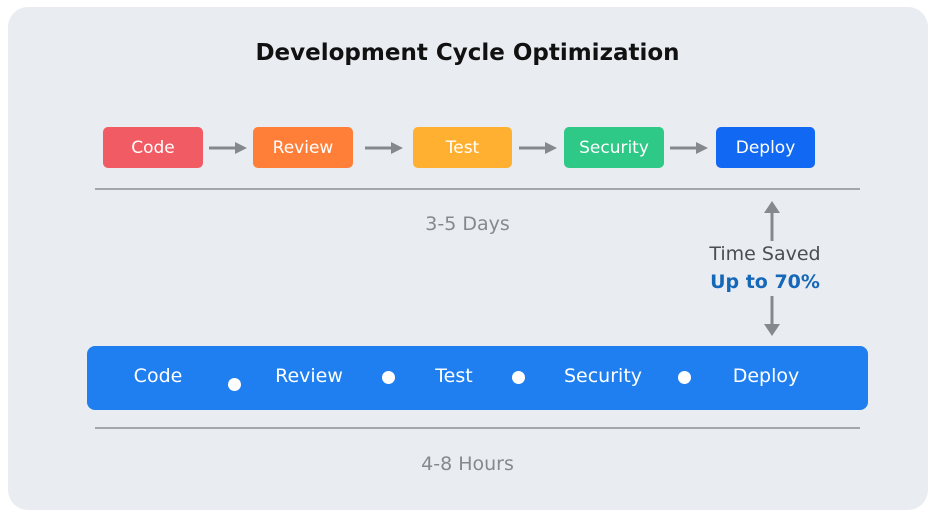 The height and width of the screenshot is (518, 935). Describe the element at coordinates (454, 376) in the screenshot. I see `optimized-step-test: Test` at that location.